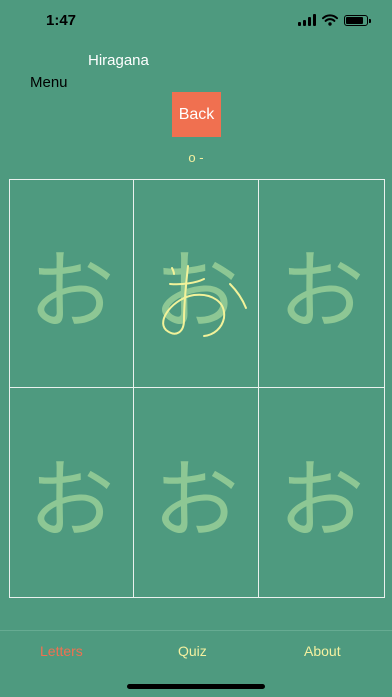 This screenshot has height=697, width=392. Describe the element at coordinates (307, 20) in the screenshot. I see `cellular-signal-icon` at that location.